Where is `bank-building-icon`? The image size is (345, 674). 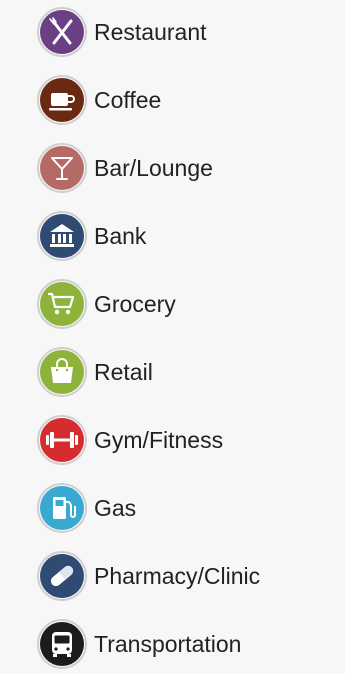 bank-building-icon is located at coordinates (62, 236).